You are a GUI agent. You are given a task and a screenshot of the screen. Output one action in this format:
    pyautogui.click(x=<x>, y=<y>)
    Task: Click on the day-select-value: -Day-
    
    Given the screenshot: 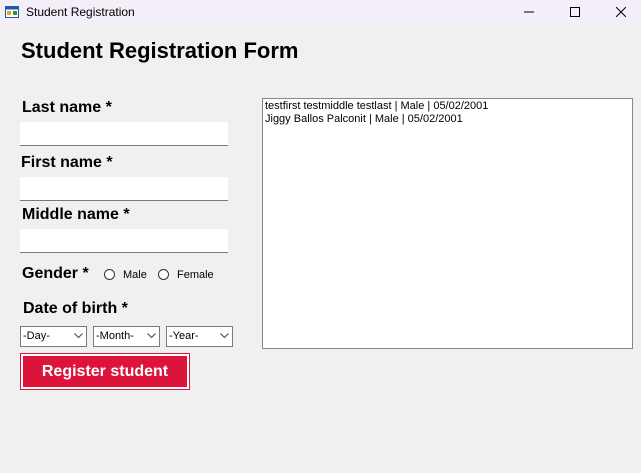 What is the action you would take?
    pyautogui.click(x=36, y=336)
    